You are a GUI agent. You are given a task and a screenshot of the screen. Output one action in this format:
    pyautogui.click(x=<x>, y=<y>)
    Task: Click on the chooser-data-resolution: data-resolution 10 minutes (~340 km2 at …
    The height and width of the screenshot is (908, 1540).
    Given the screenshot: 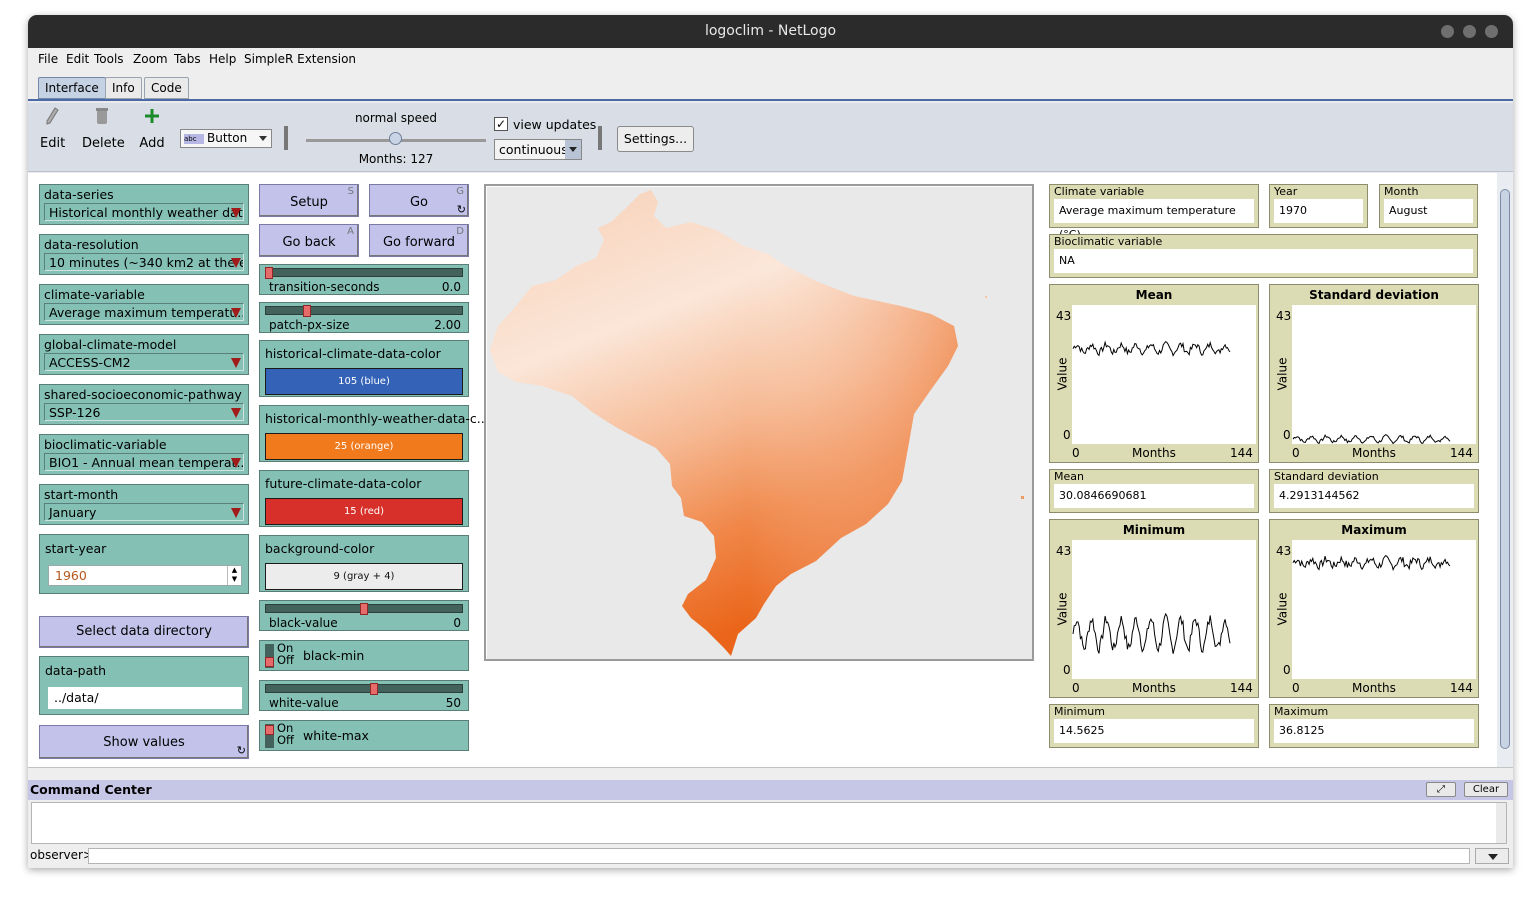 What is the action you would take?
    pyautogui.click(x=144, y=254)
    